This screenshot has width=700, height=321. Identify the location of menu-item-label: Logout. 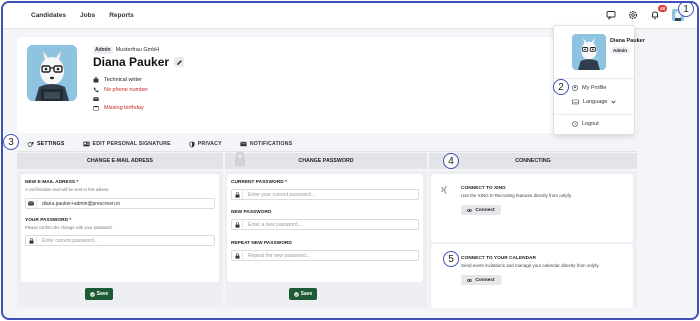
(590, 124).